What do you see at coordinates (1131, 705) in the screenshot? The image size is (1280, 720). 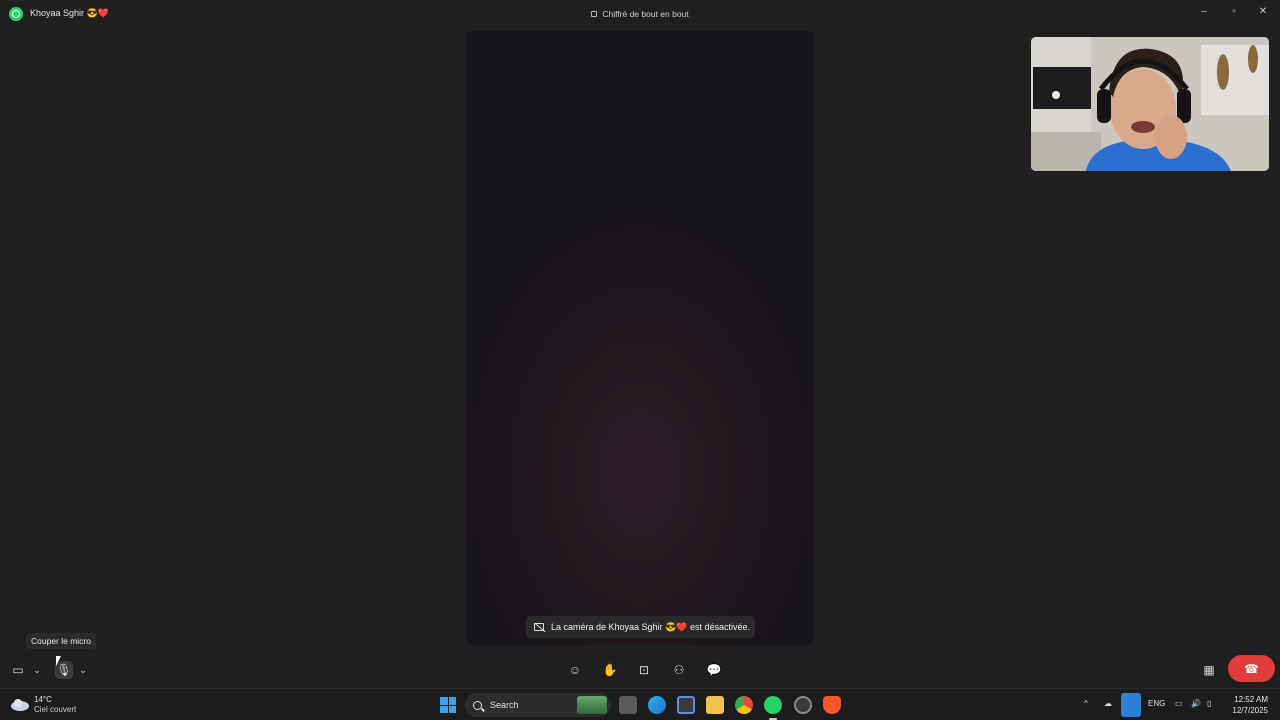 I see `microphone-in-use-icon` at bounding box center [1131, 705].